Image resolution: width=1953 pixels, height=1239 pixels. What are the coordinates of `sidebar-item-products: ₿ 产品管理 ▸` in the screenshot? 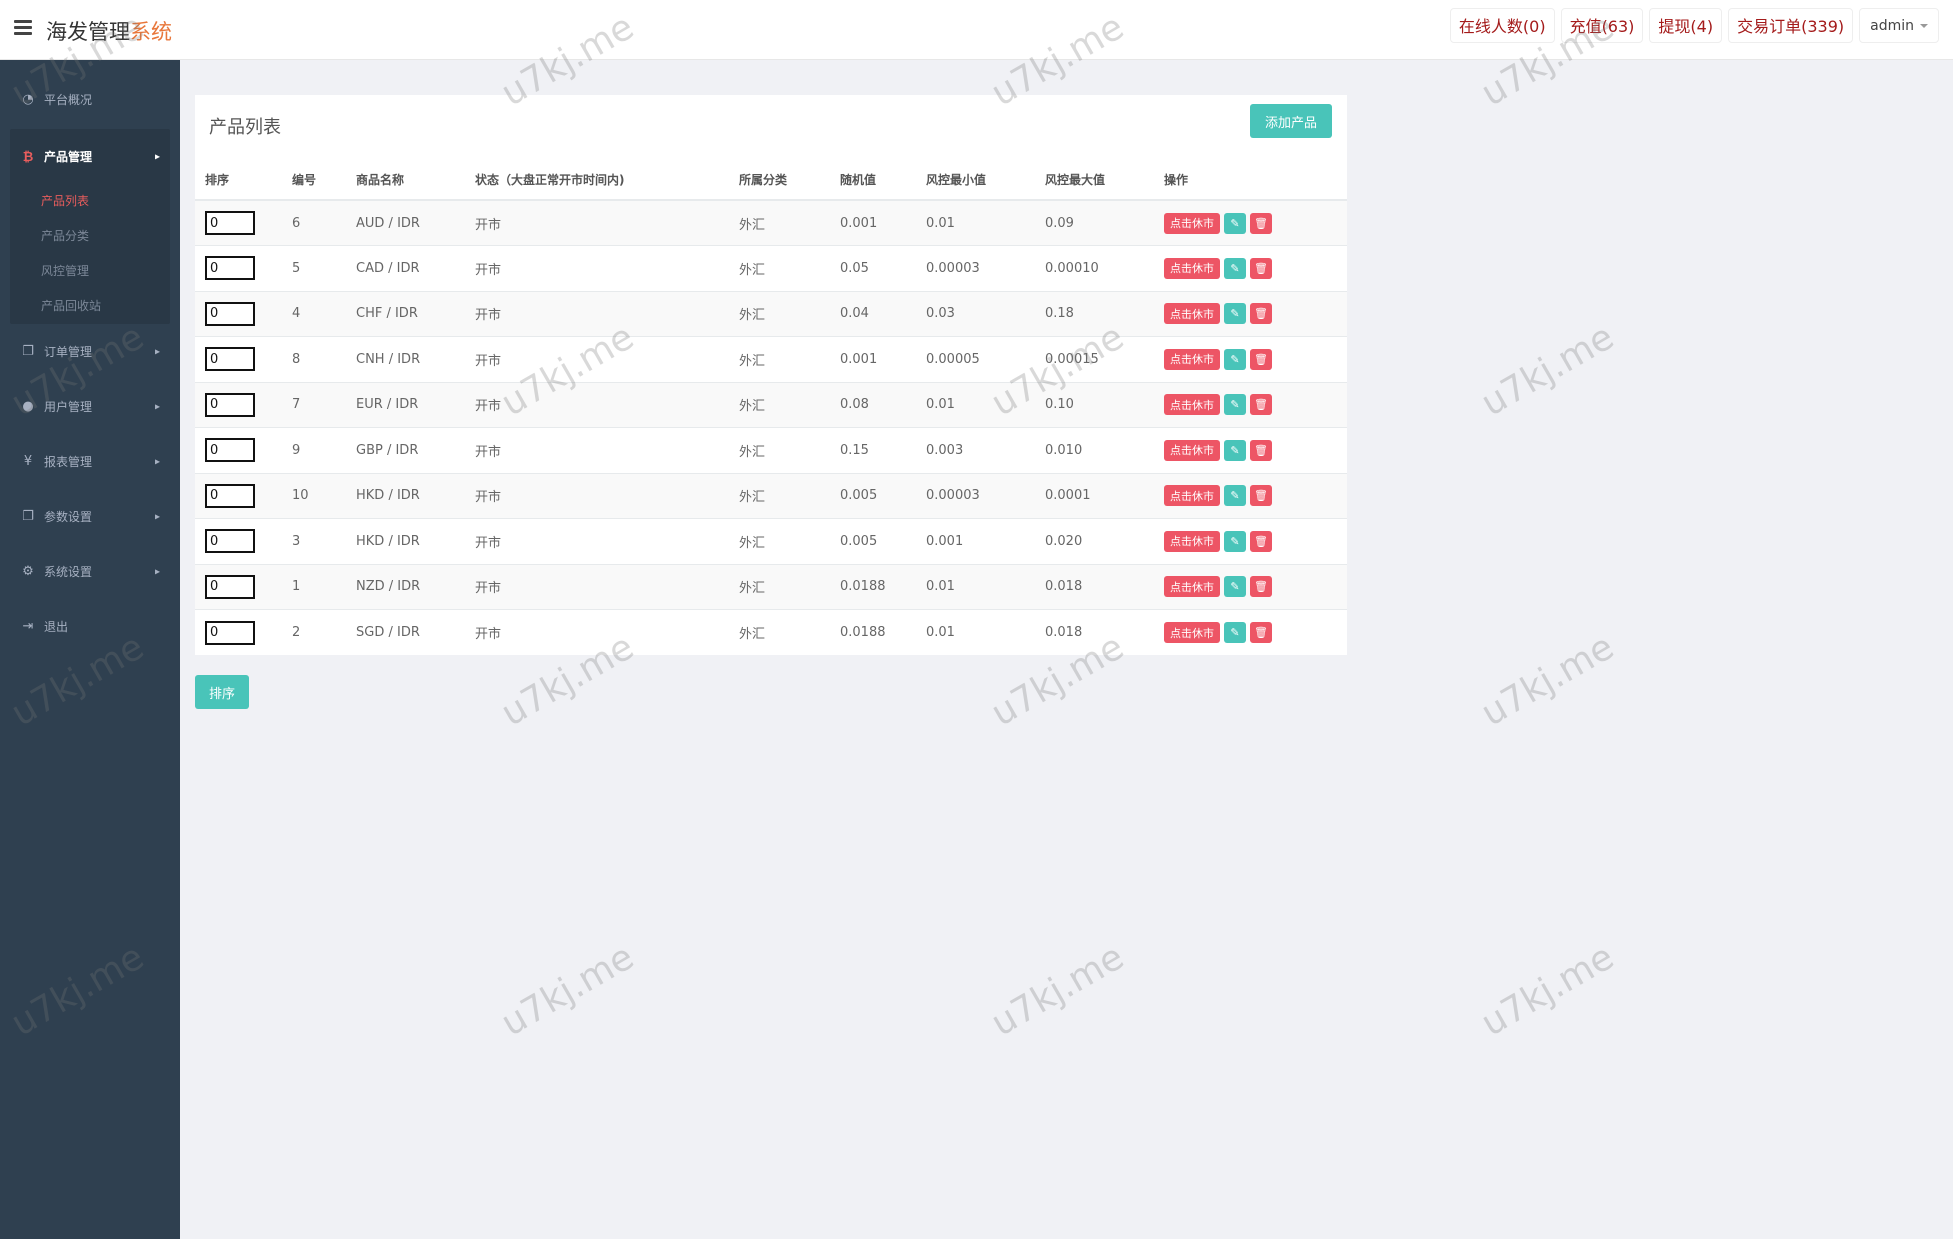 It's located at (90, 156).